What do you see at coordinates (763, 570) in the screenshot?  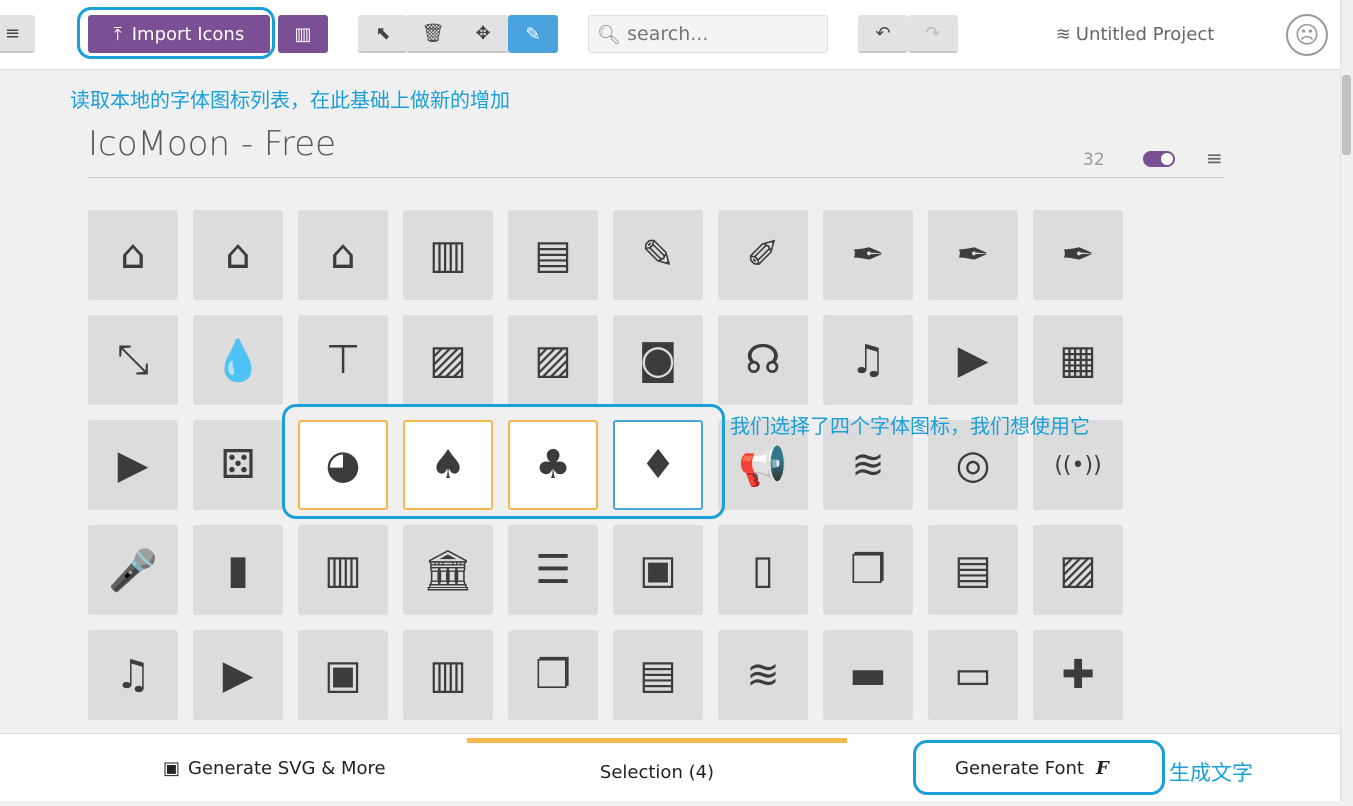 I see `icon-tile-file-empty: ▯` at bounding box center [763, 570].